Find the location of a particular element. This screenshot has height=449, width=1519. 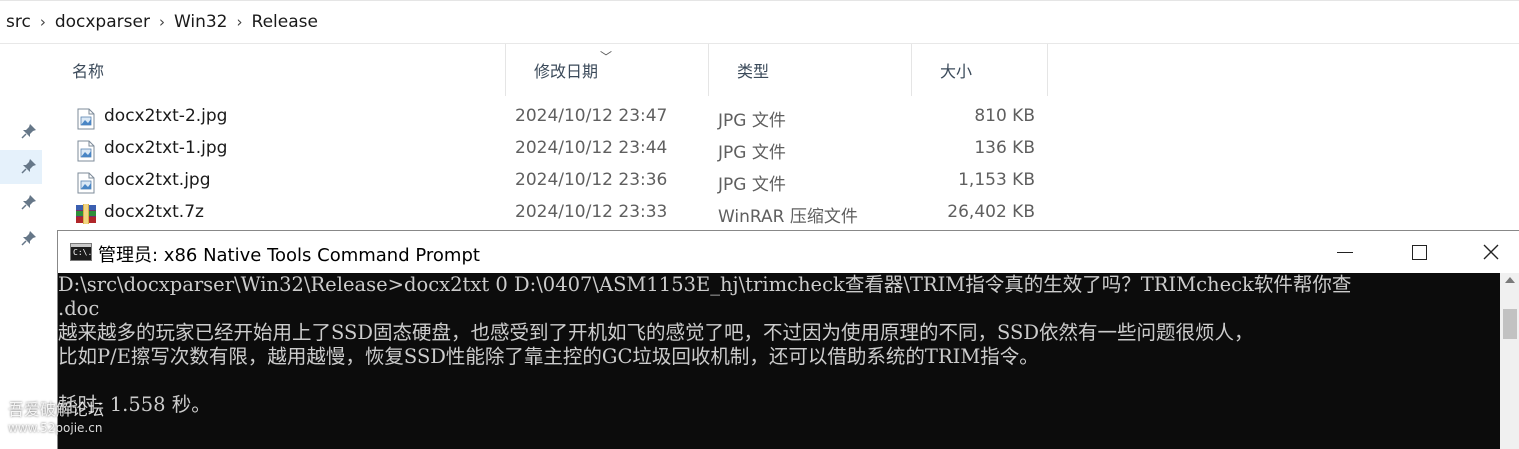

column-header-type: 类型 is located at coordinates (810, 70).